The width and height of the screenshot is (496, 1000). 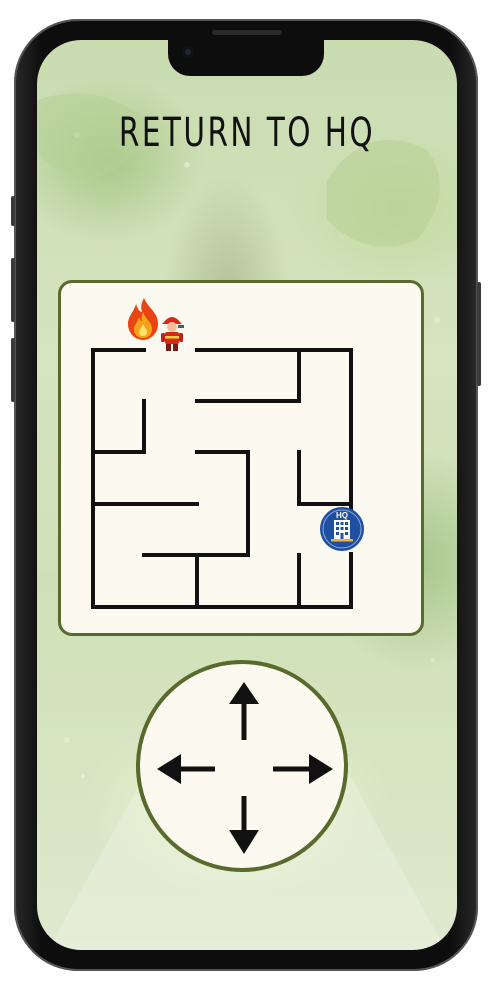 What do you see at coordinates (143, 319) in the screenshot?
I see `fire-icon` at bounding box center [143, 319].